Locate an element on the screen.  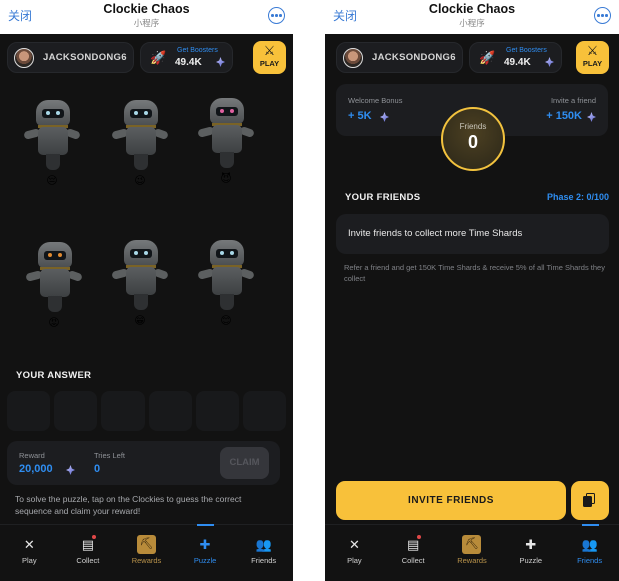
clockie-devil: 😈 is located at coordinates (226, 141).